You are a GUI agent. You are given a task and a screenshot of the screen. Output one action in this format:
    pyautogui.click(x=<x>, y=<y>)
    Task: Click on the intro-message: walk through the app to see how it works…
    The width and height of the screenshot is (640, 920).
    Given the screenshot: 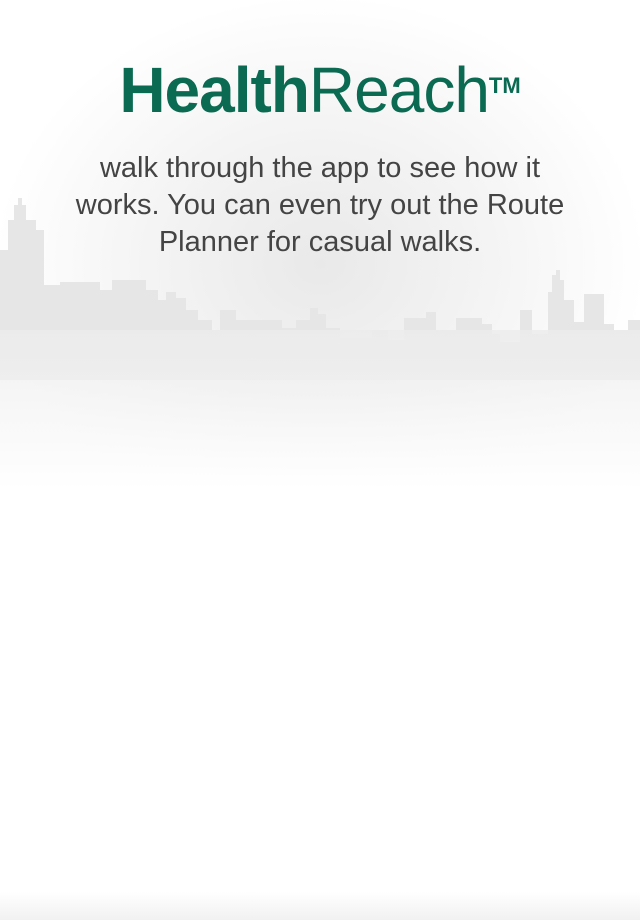 What is the action you would take?
    pyautogui.click(x=320, y=205)
    